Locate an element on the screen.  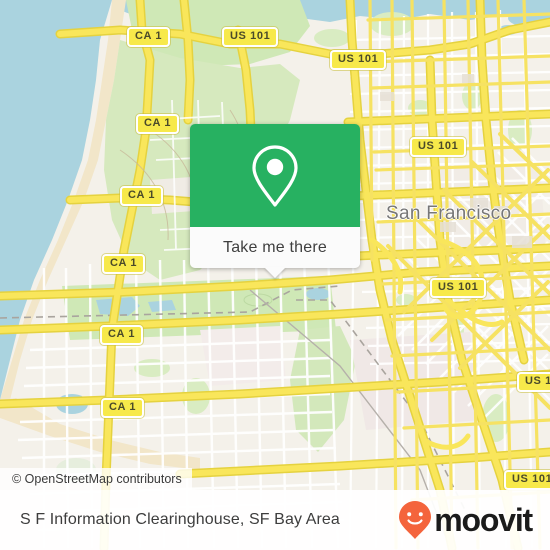
moovit-smiley-pin-icon is located at coordinates (415, 520).